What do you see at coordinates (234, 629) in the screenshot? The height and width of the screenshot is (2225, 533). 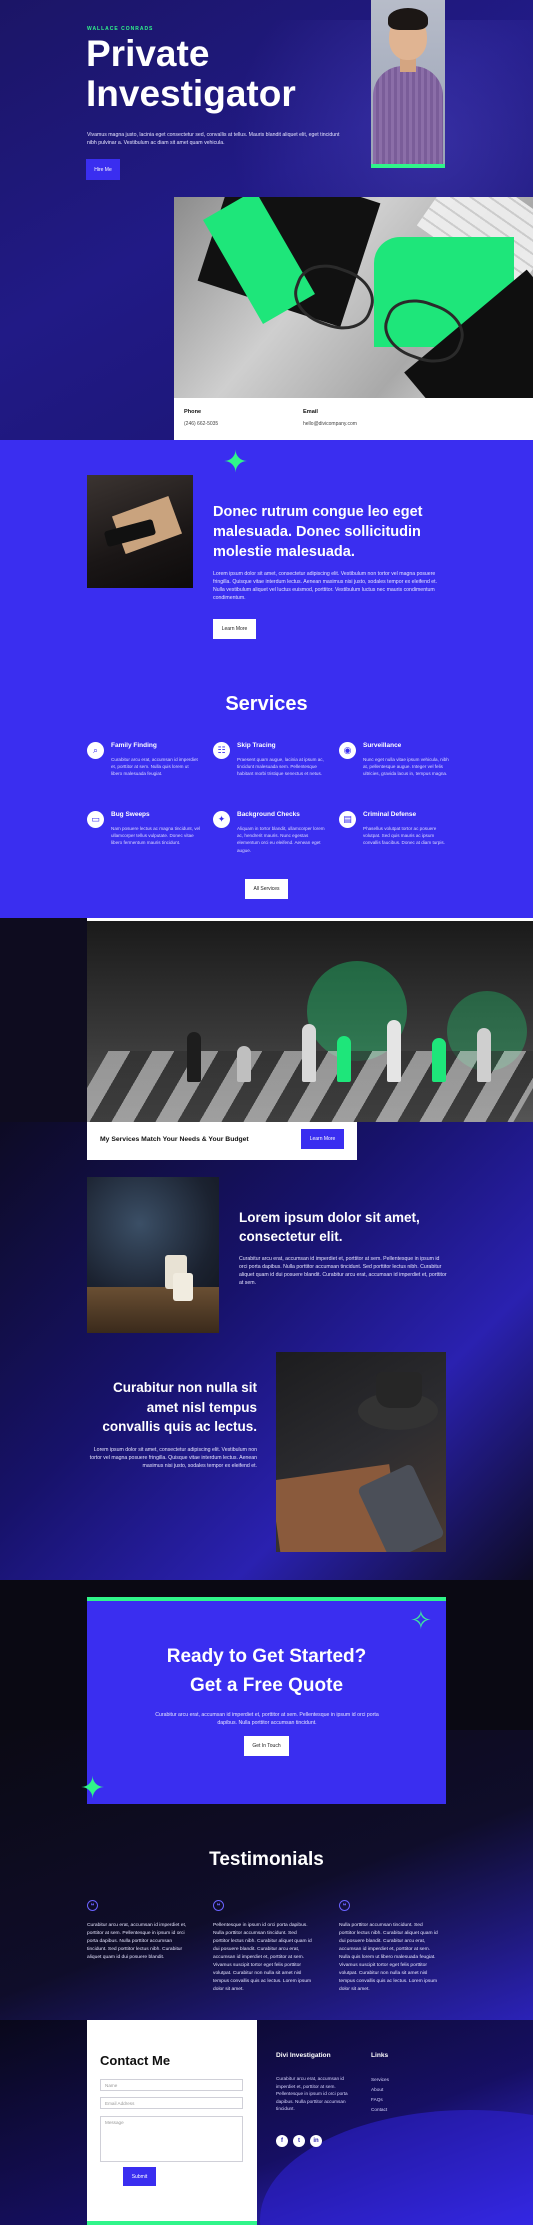 I see `learn-more-button: Learn More` at bounding box center [234, 629].